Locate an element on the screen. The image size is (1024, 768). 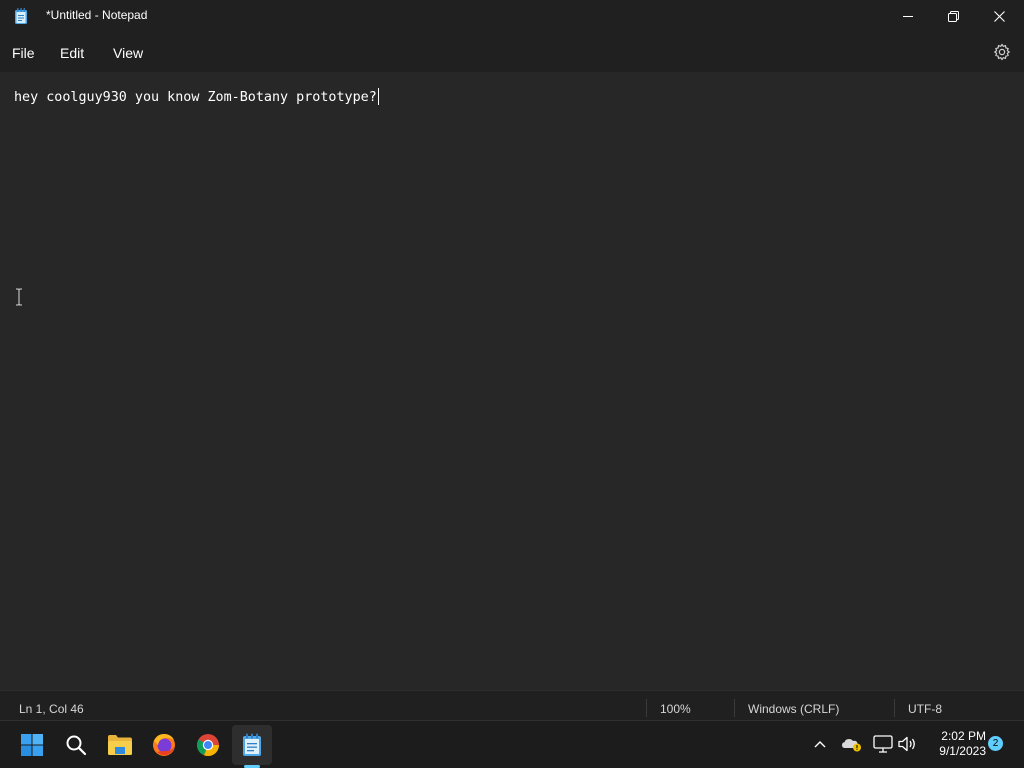
menu-file: File is located at coordinates (23, 53).